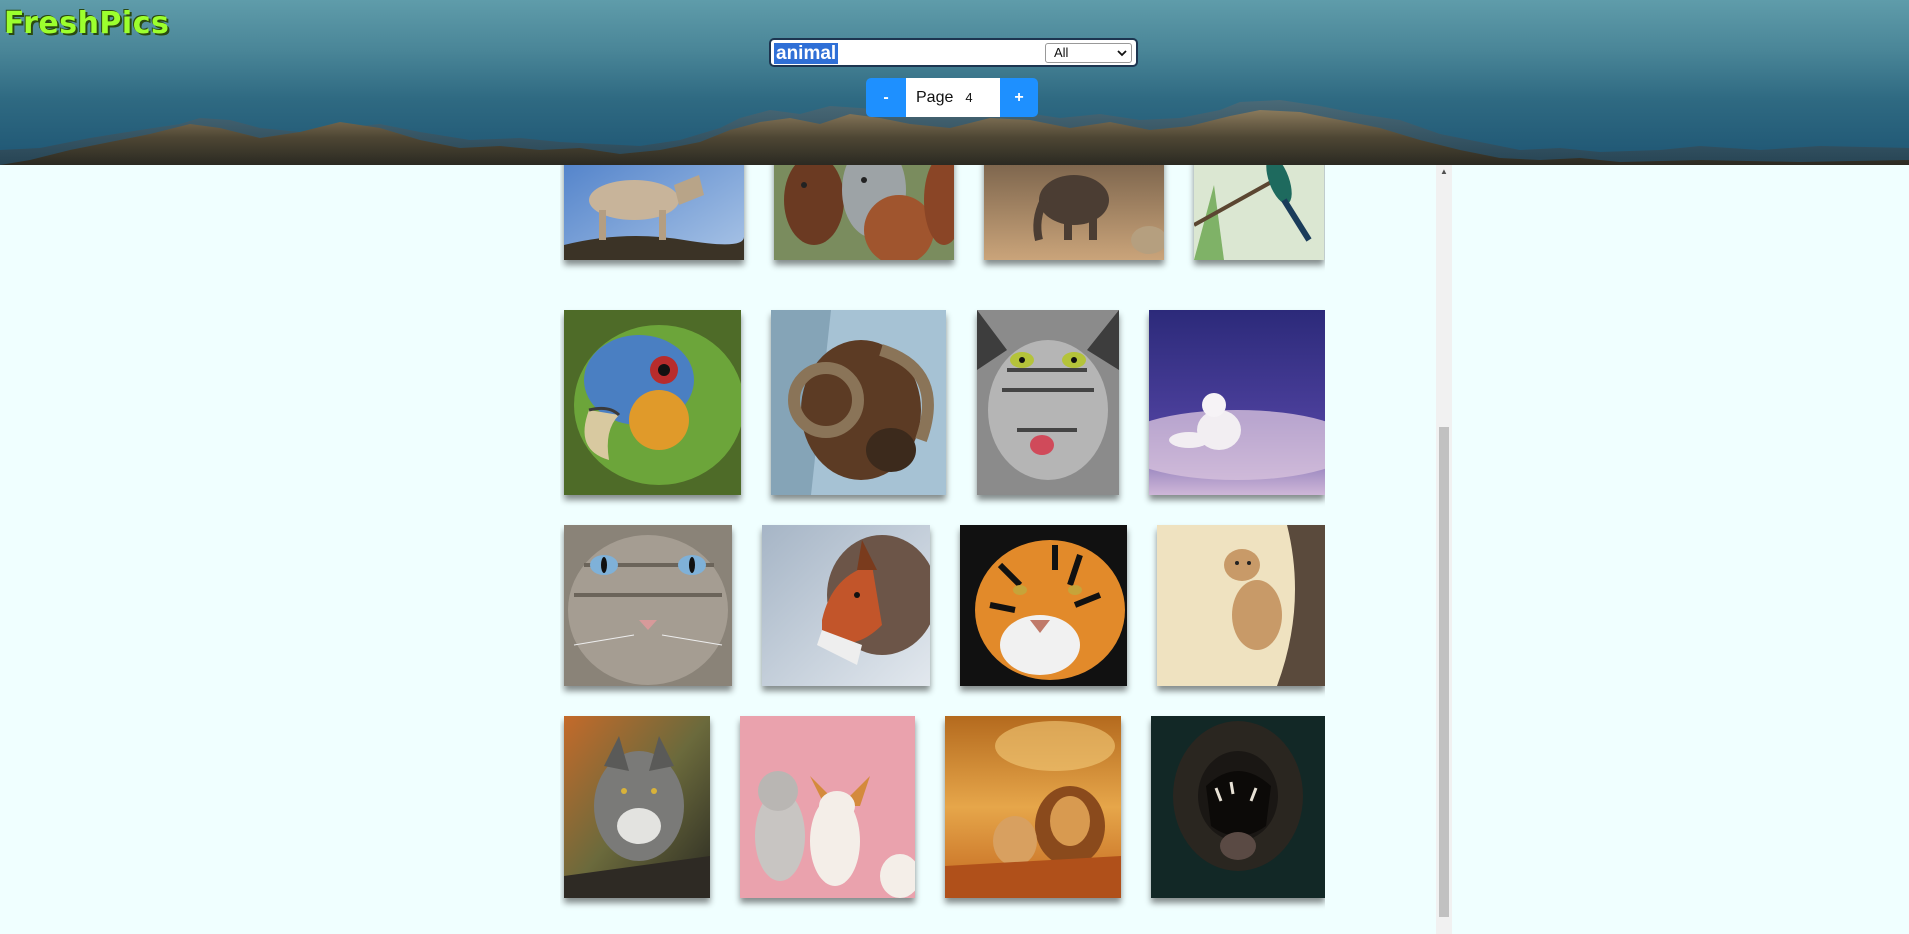 The height and width of the screenshot is (934, 1909). I want to click on page-label: Page, so click(935, 97).